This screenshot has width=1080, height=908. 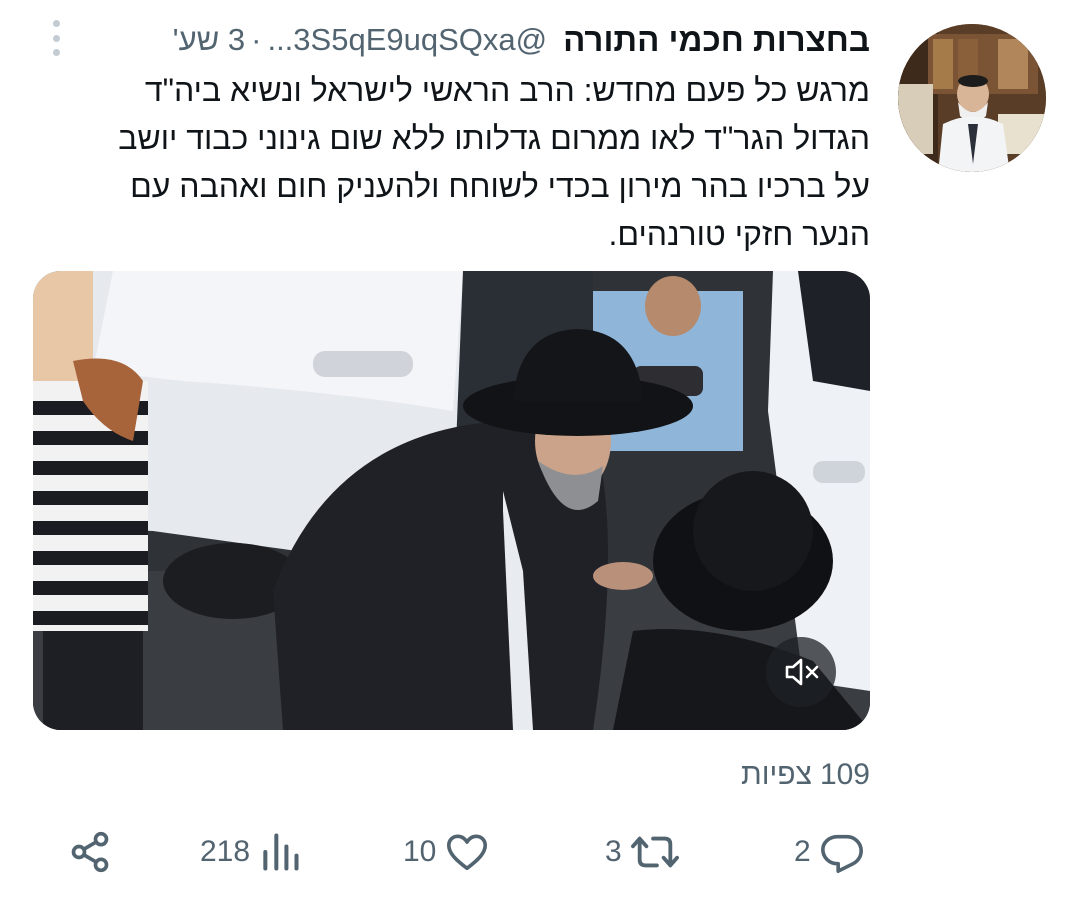 What do you see at coordinates (56, 38) in the screenshot?
I see `more-options-icon` at bounding box center [56, 38].